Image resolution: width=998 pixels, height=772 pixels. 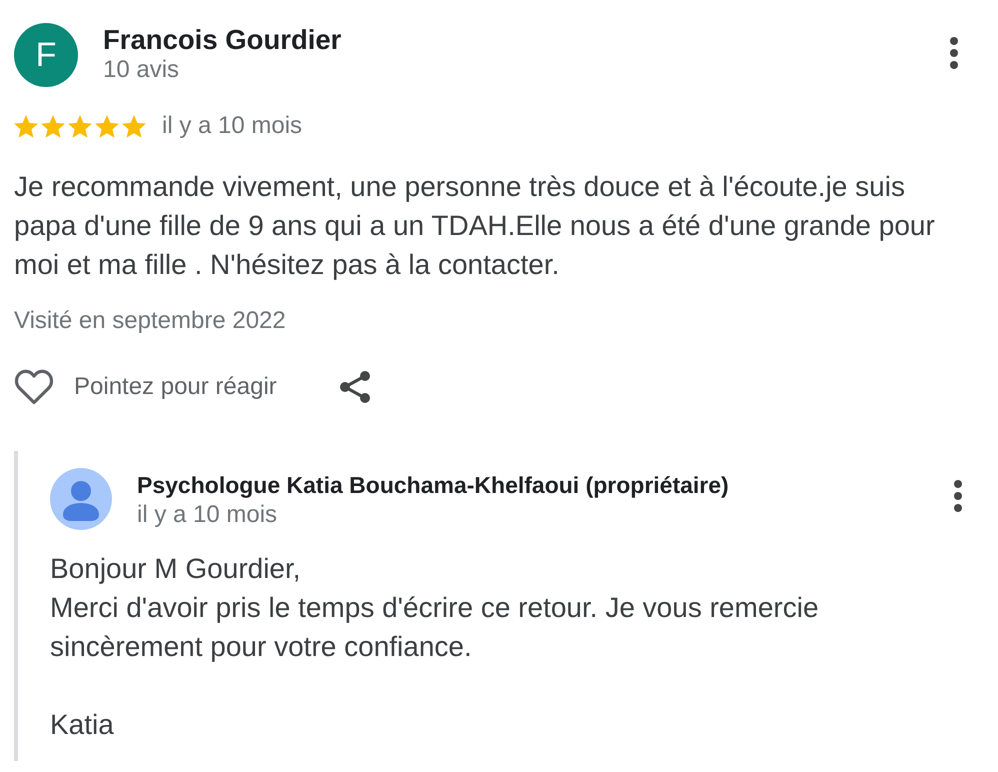 I want to click on review-count: 10 avis, so click(x=141, y=70).